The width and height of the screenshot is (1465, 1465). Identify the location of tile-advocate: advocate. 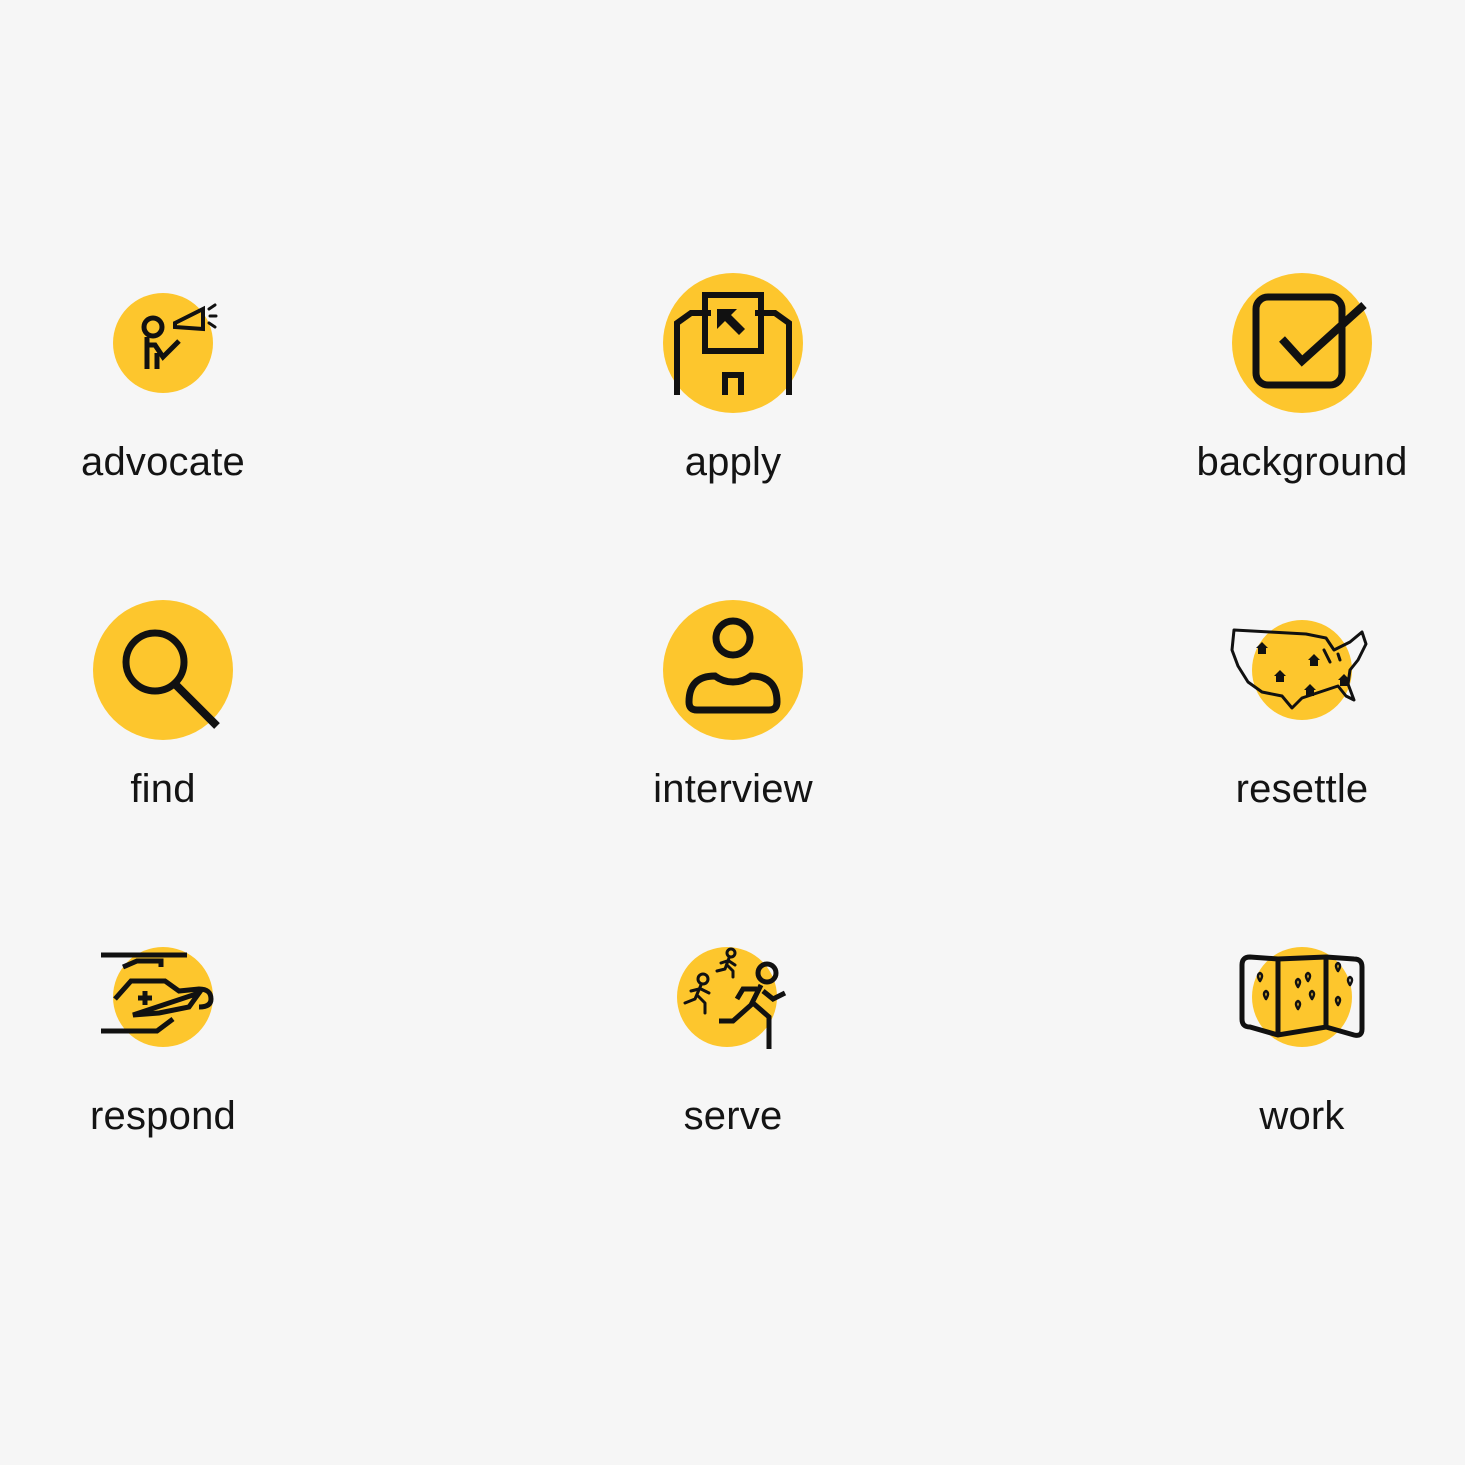
(163, 398).